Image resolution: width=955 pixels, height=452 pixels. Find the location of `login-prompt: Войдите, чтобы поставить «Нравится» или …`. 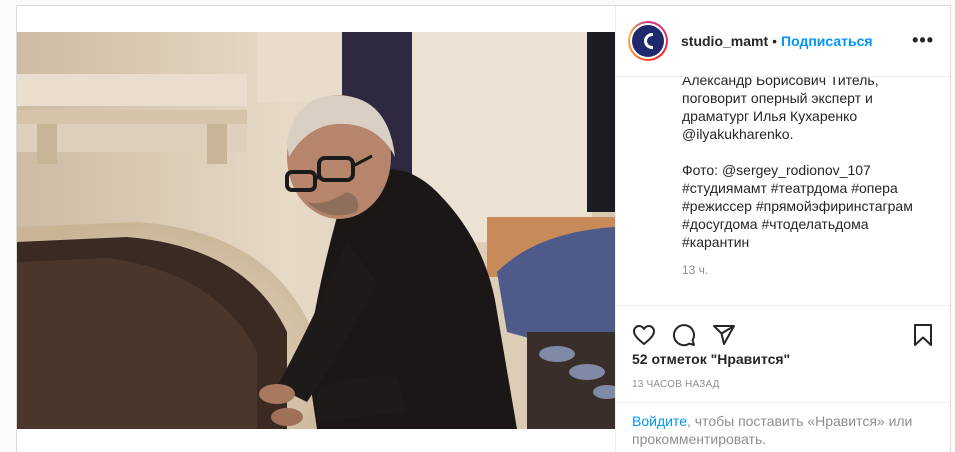

login-prompt: Войдите, чтобы поставить «Нравится» или … is located at coordinates (783, 427).